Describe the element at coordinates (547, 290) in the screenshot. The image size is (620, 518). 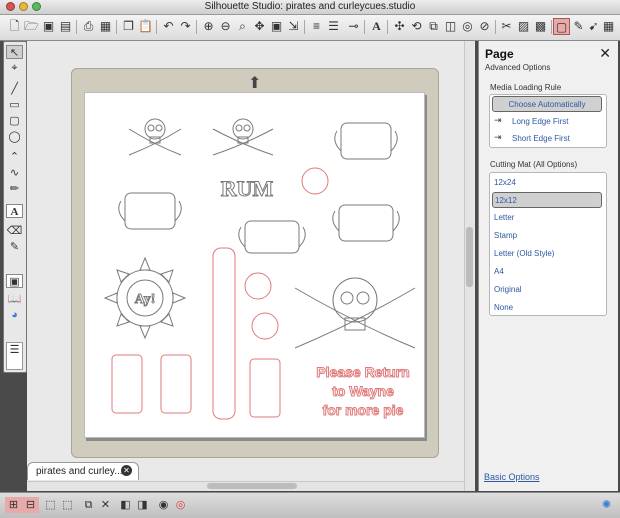
I see `mat-option-original: Original` at that location.